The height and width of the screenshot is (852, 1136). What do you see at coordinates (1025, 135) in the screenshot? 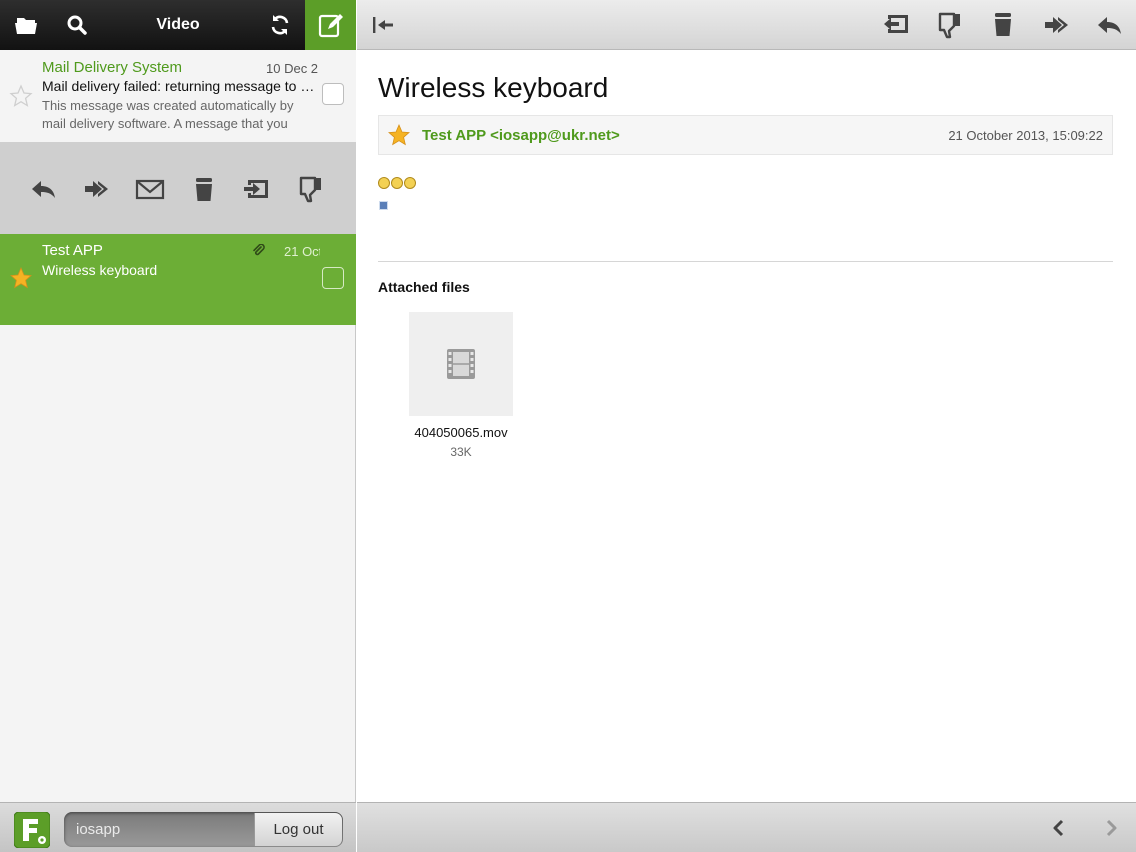
I see `email-date: 21 October 2013, 15:09:22` at bounding box center [1025, 135].